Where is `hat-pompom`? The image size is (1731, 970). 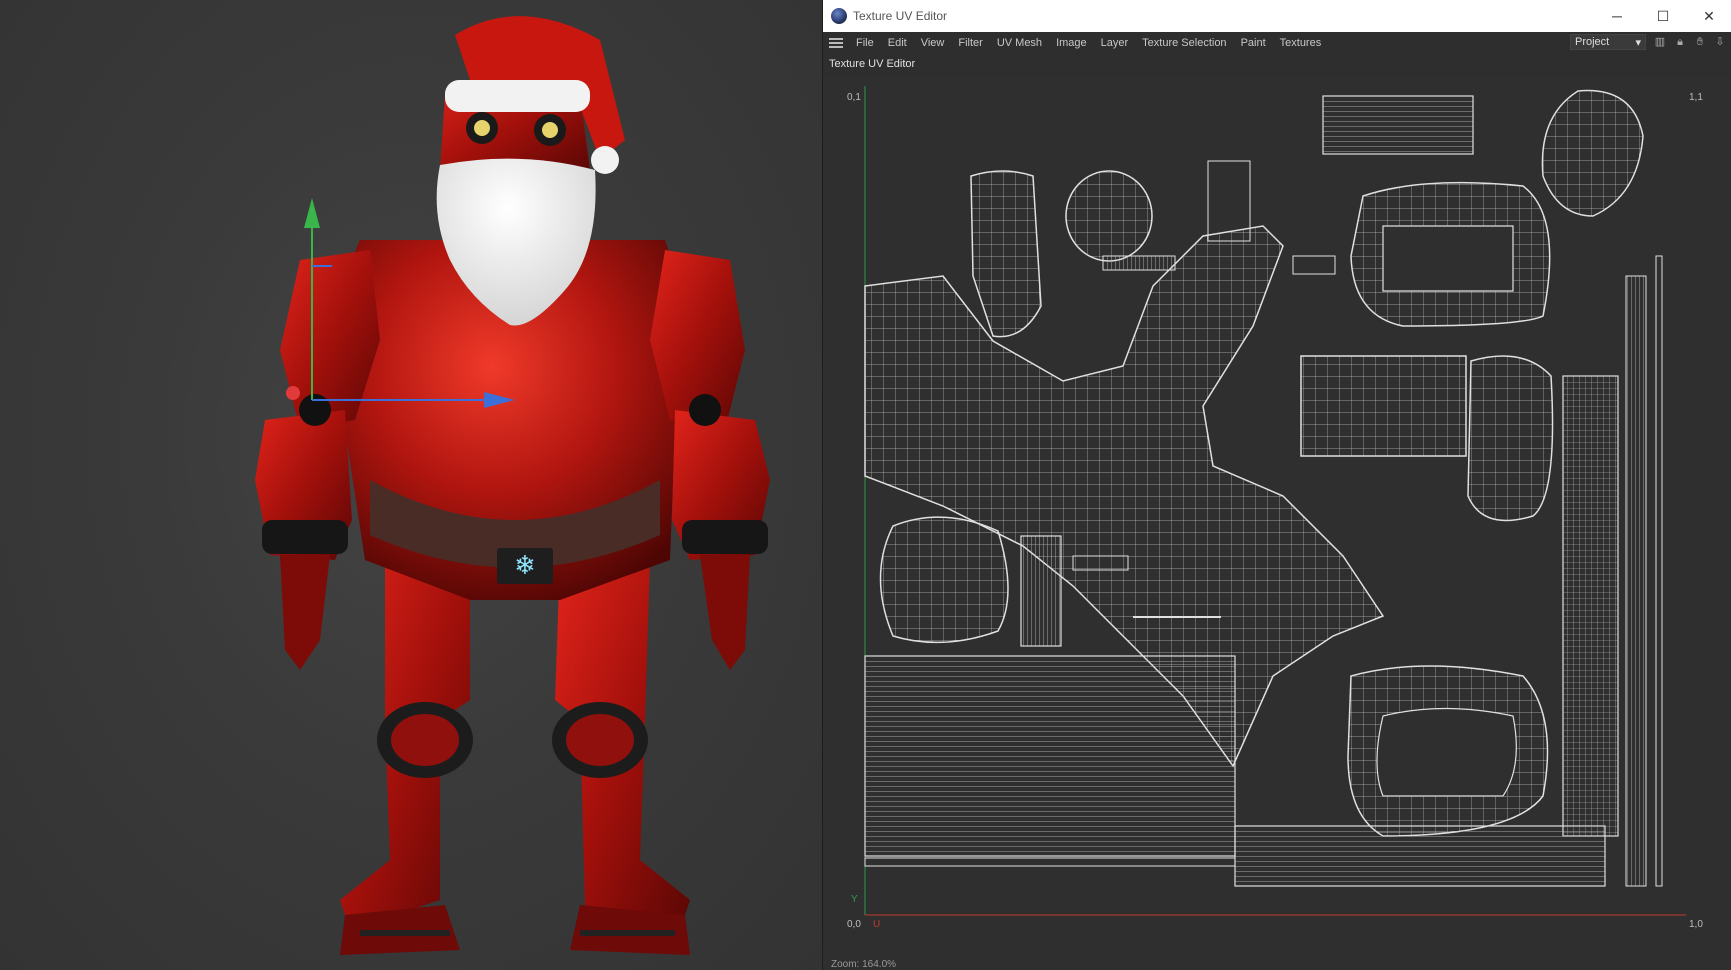 hat-pompom is located at coordinates (605, 160).